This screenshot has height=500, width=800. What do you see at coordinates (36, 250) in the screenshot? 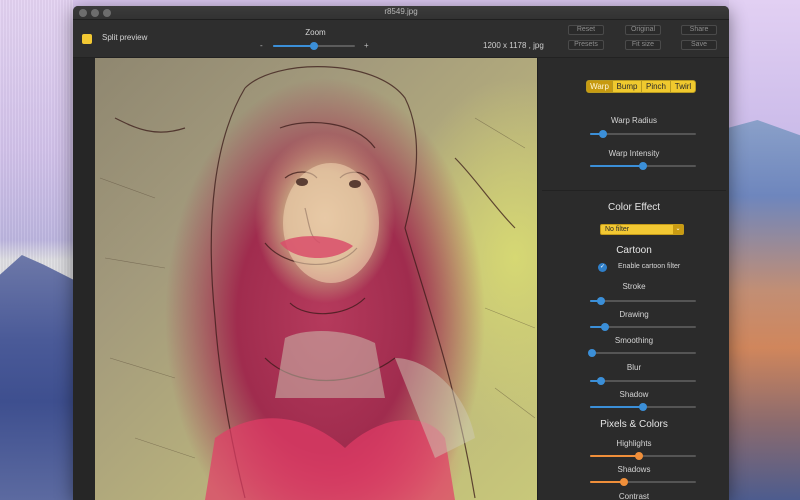
I see `desktop-wallpaper-left` at bounding box center [36, 250].